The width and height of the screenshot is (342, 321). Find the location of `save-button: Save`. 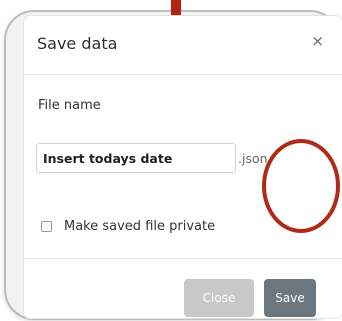

save-button: Save is located at coordinates (290, 298).